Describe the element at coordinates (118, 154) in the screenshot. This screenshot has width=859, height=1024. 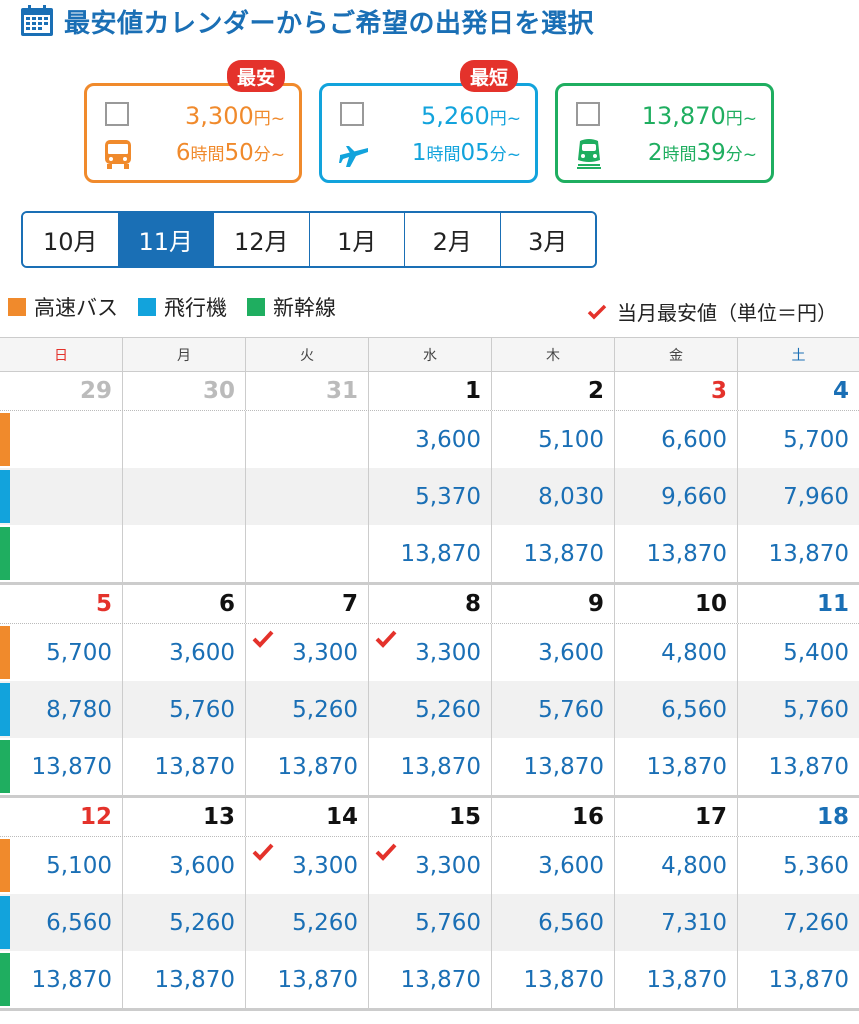
I see `bus-icon` at that location.